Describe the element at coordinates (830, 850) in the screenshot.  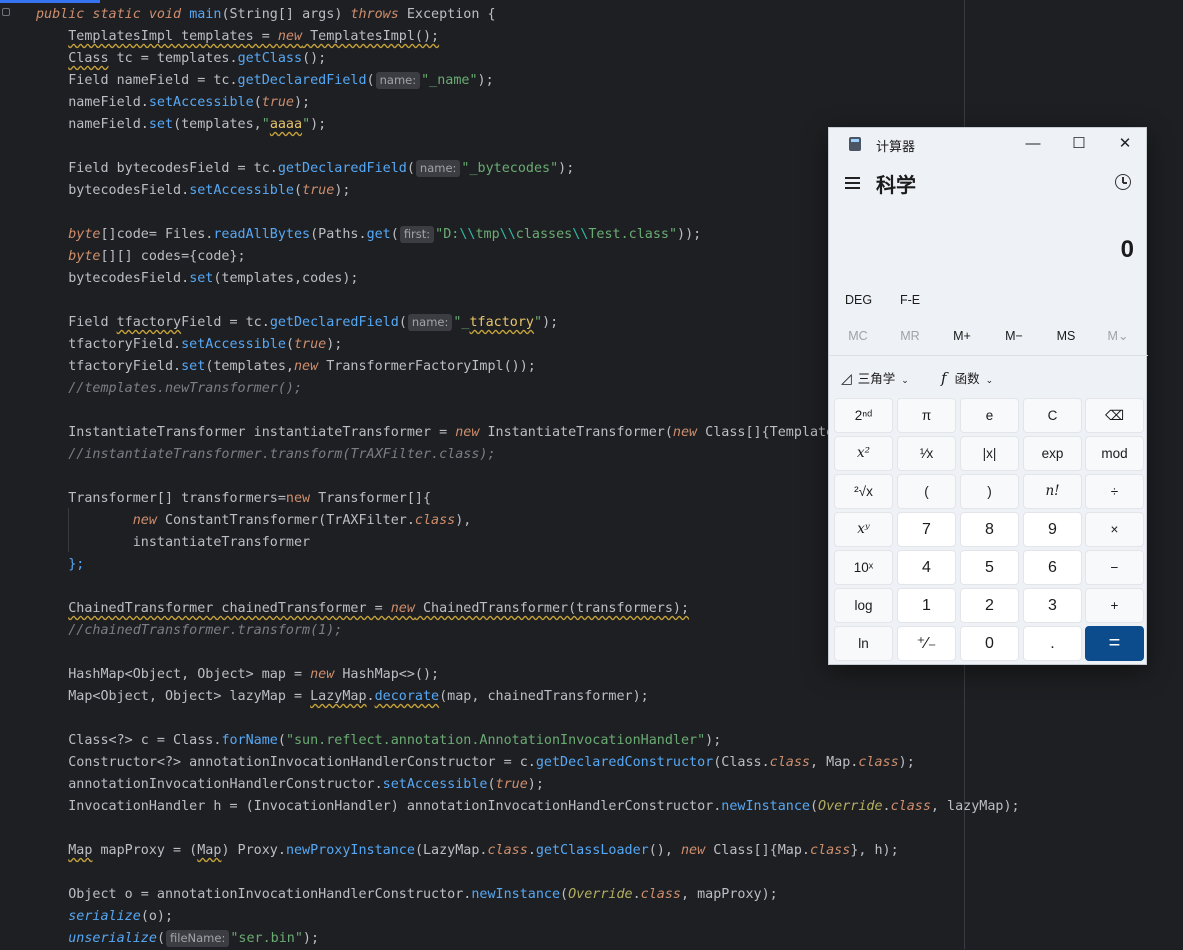
I see `code-token: class` at that location.